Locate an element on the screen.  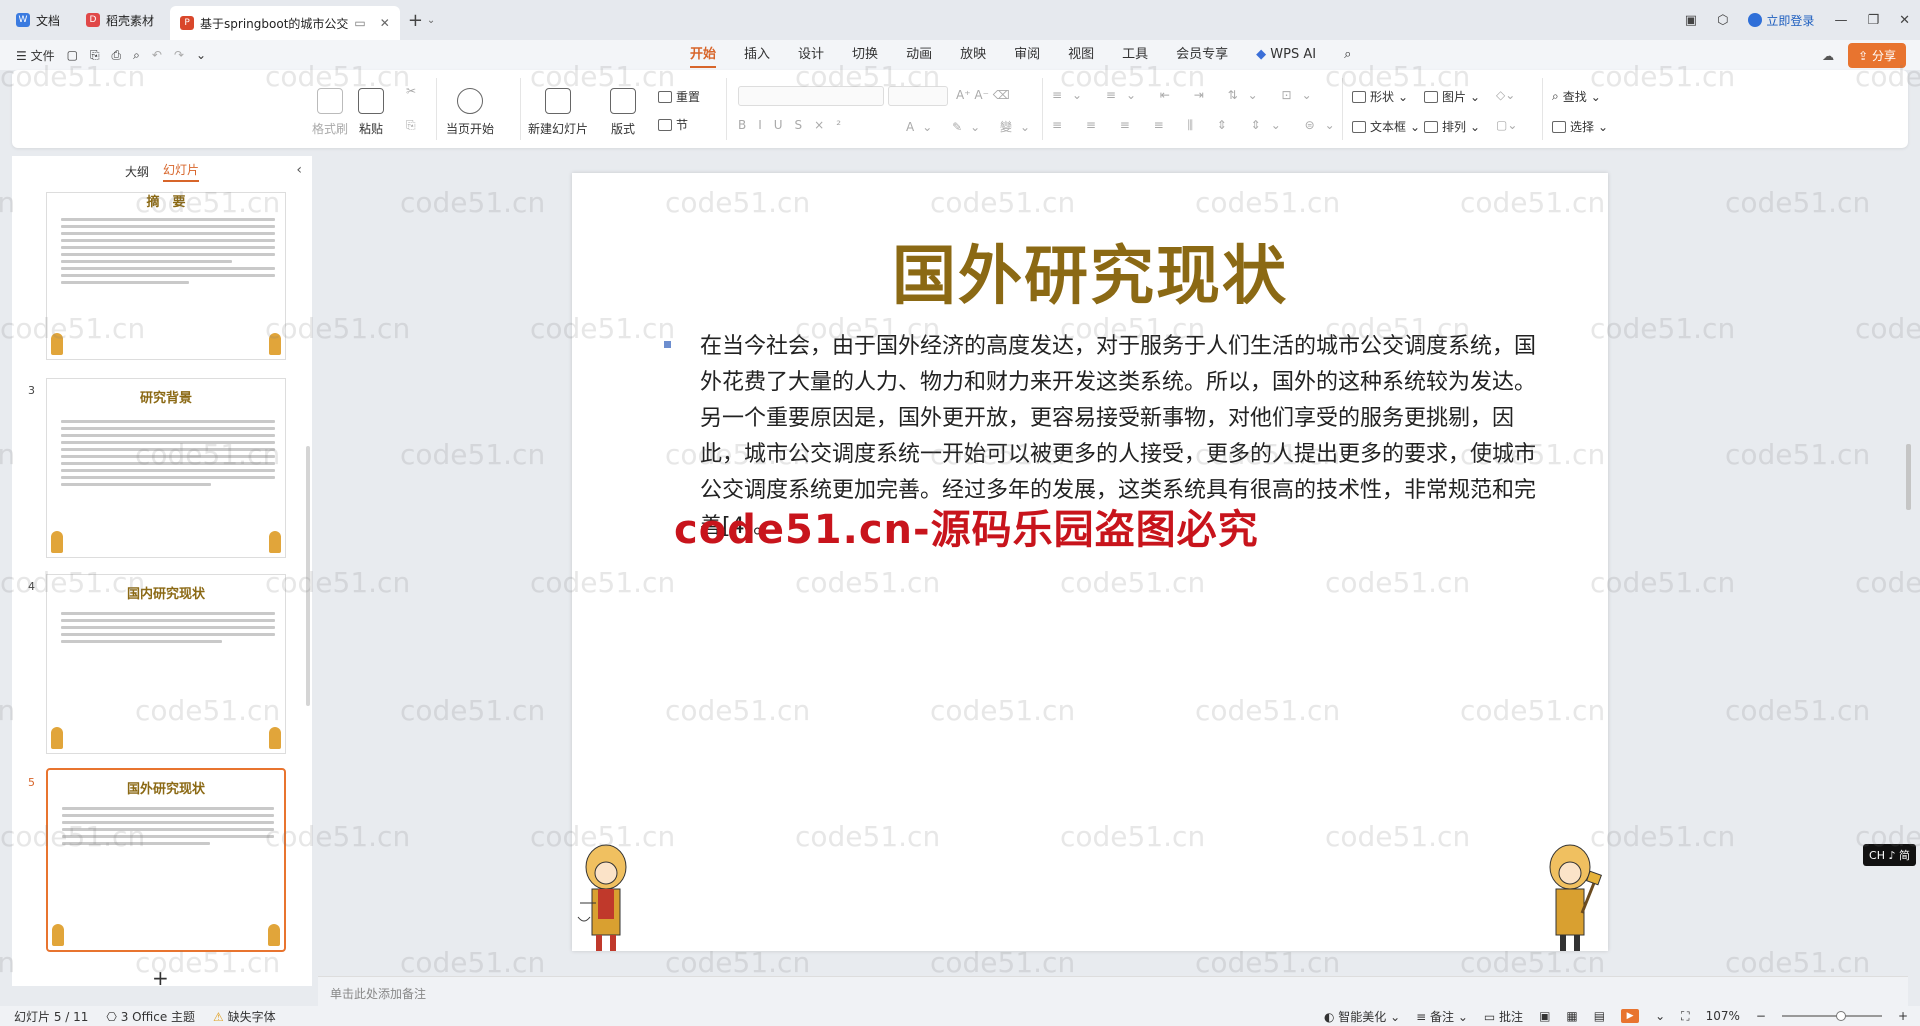
slide-thumb-4: 国内研究现状 is located at coordinates (166, 664).